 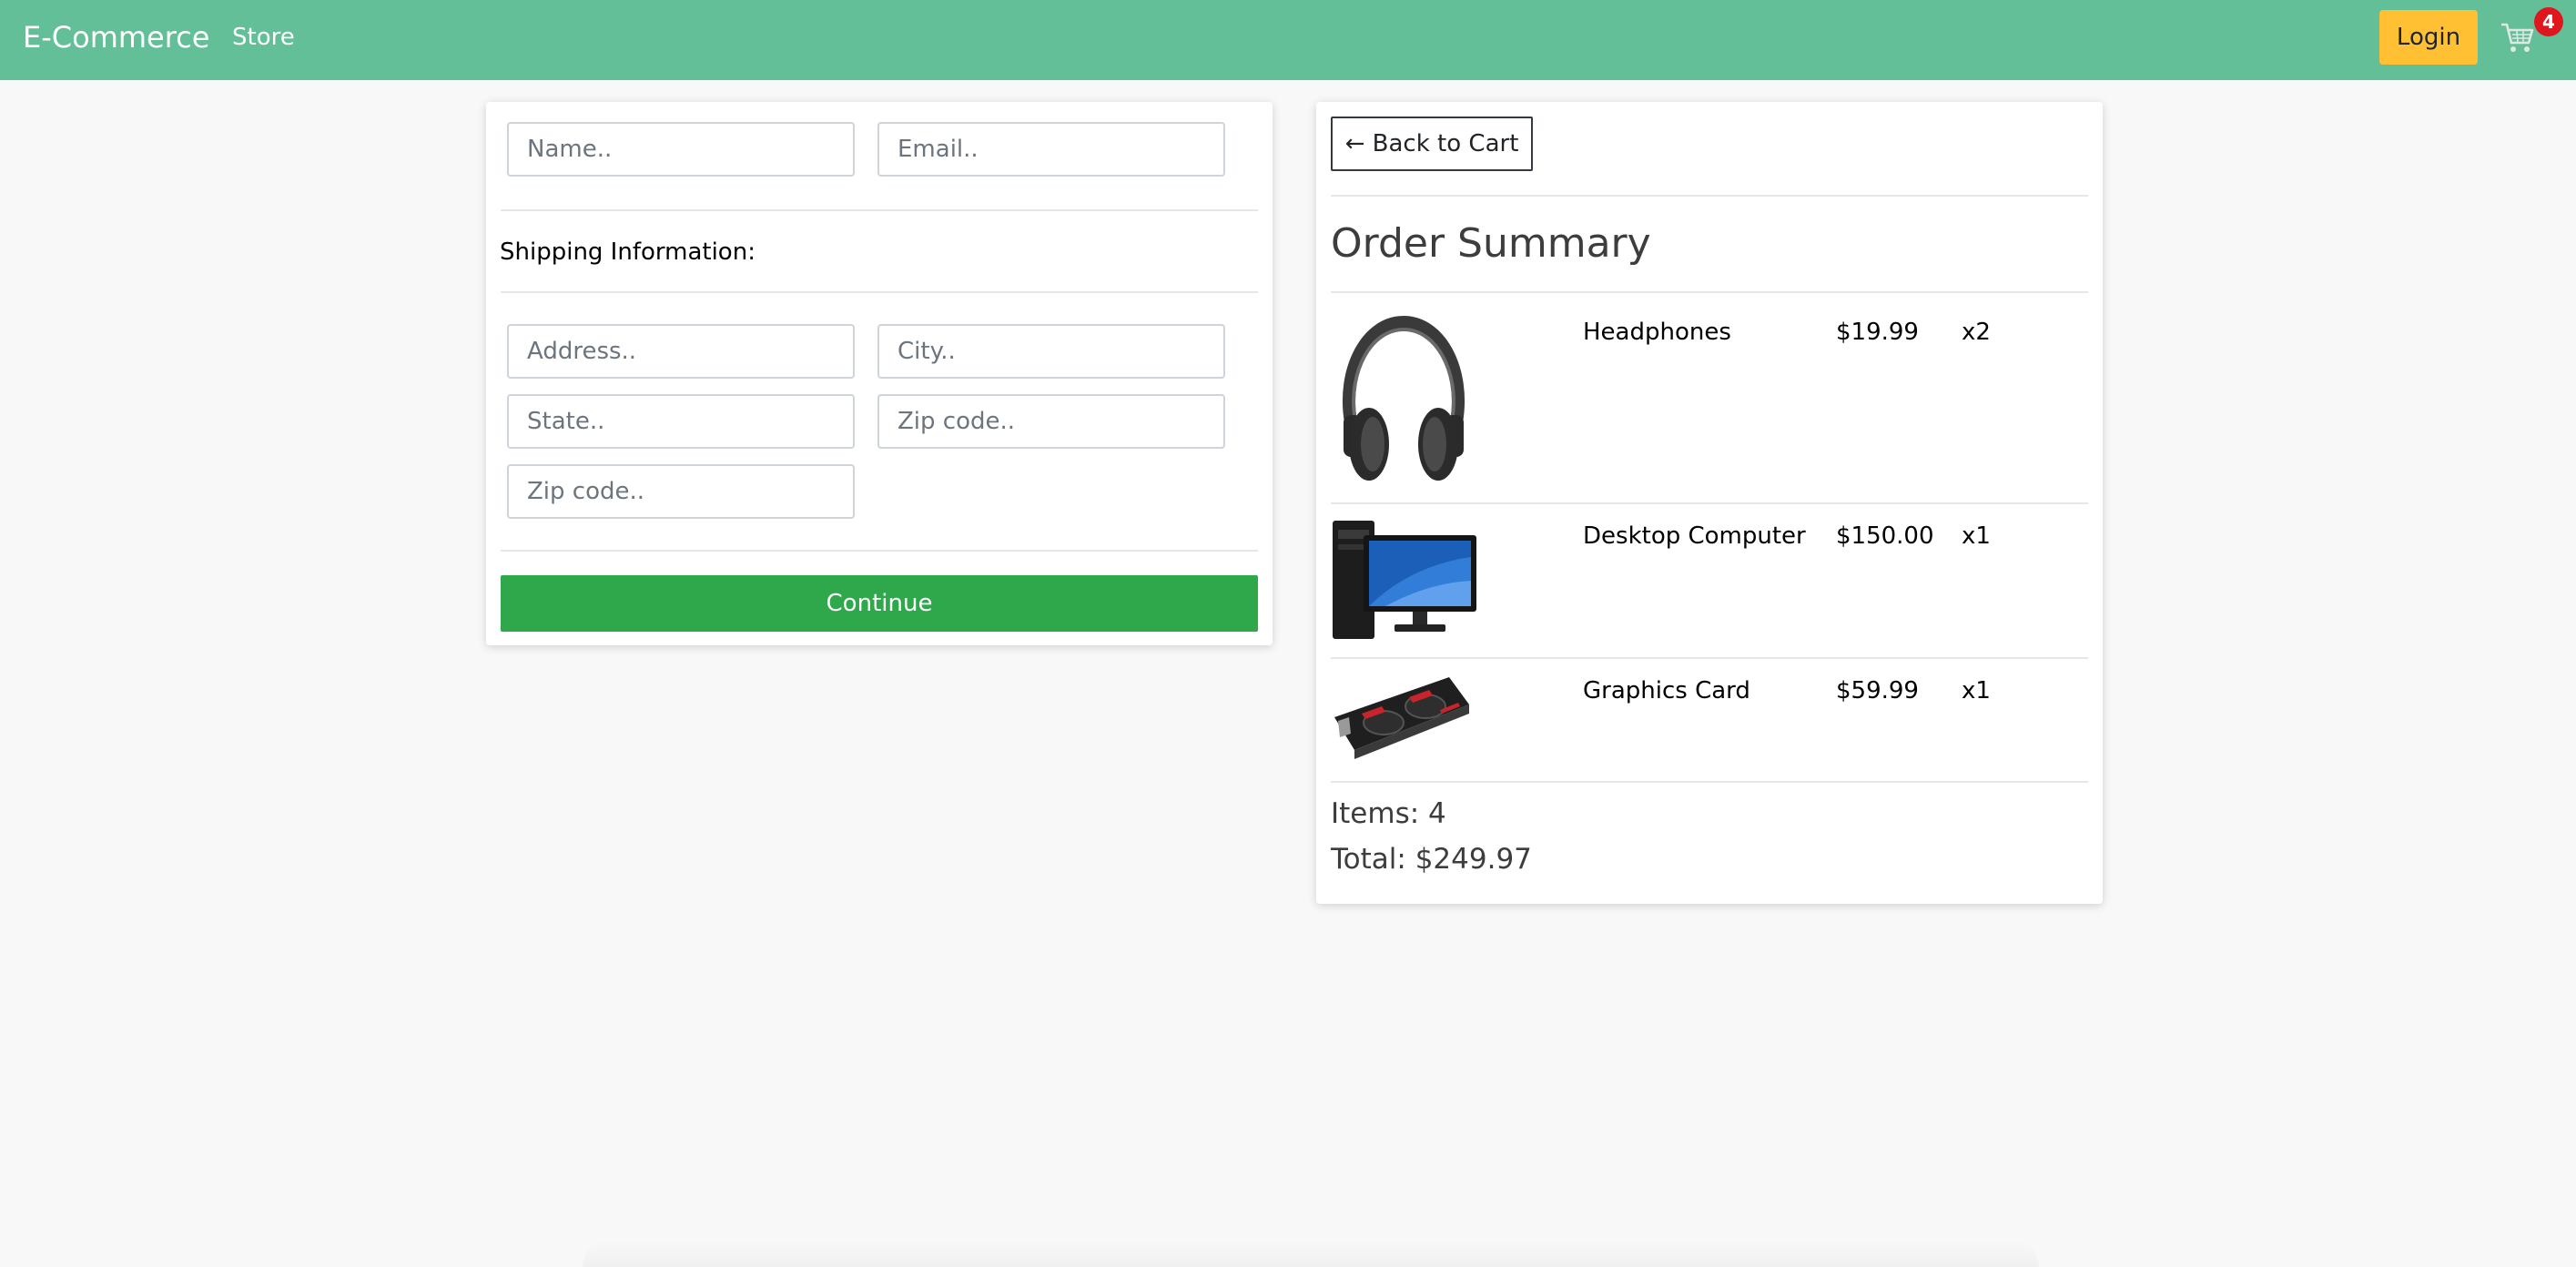 What do you see at coordinates (1402, 718) in the screenshot?
I see `graphics-card-image` at bounding box center [1402, 718].